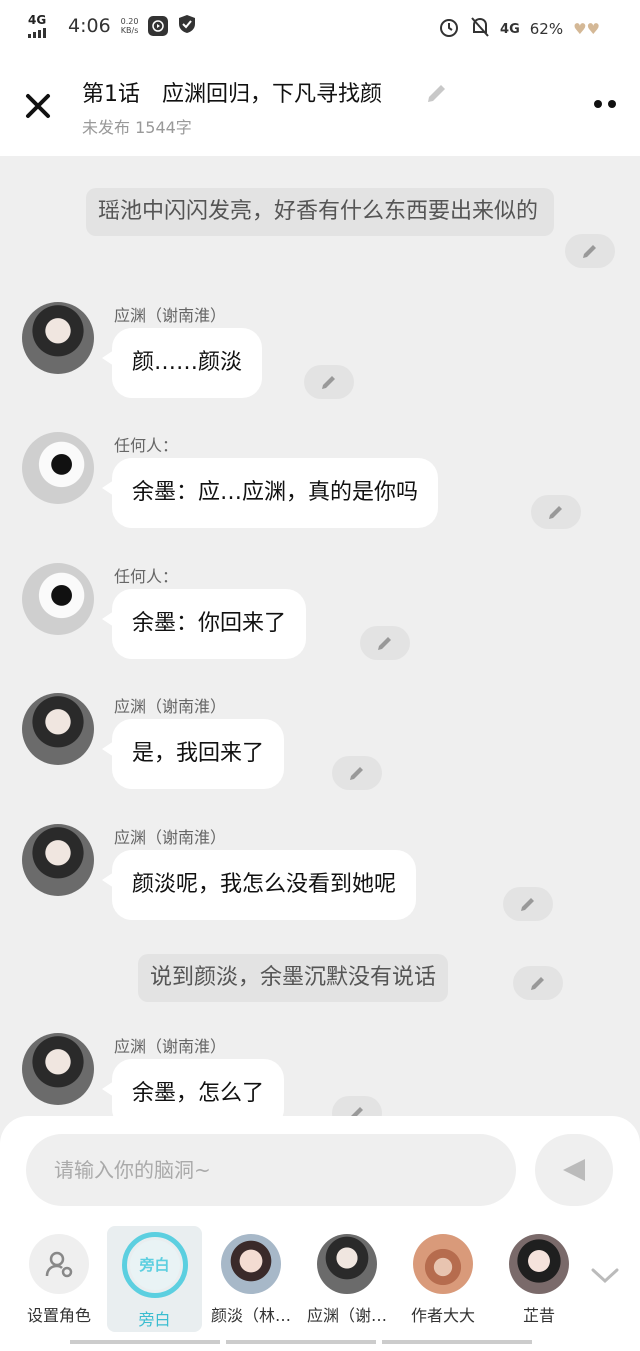 Image resolution: width=640 pixels, height=1351 pixels. Describe the element at coordinates (158, 26) in the screenshot. I see `media-icon` at that location.